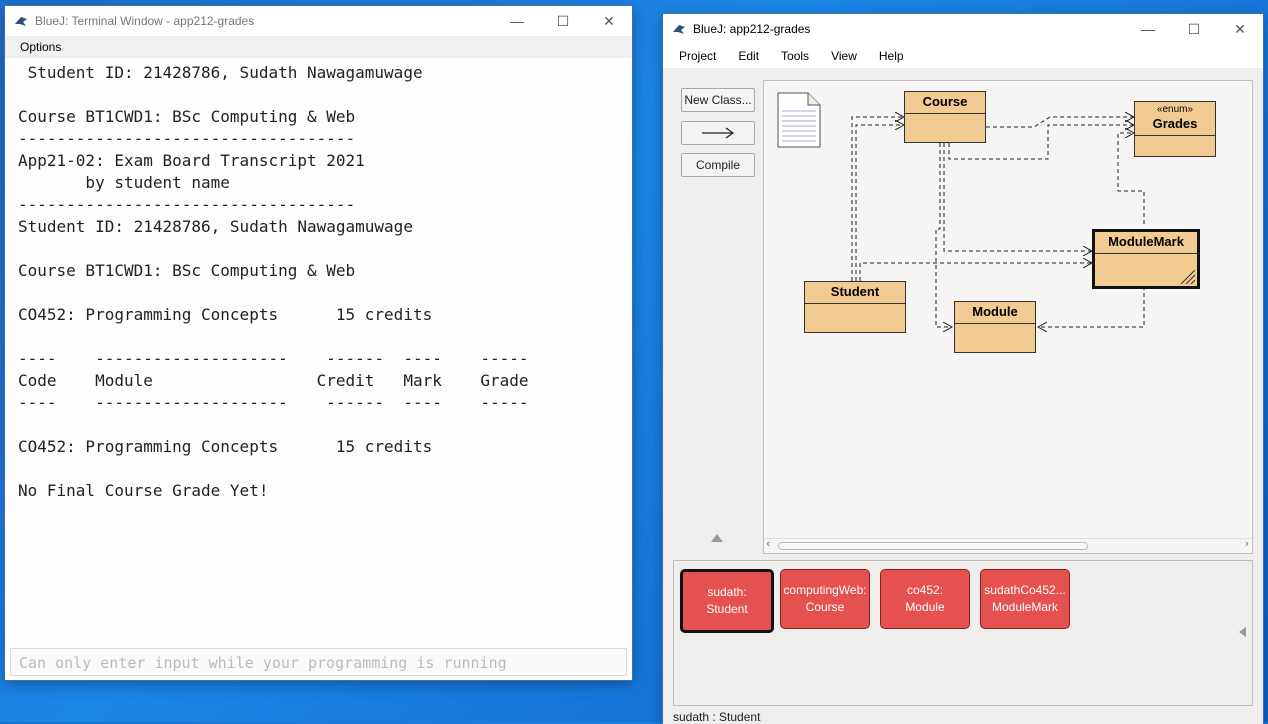 This screenshot has height=724, width=1268. I want to click on compile-button: Compile, so click(718, 165).